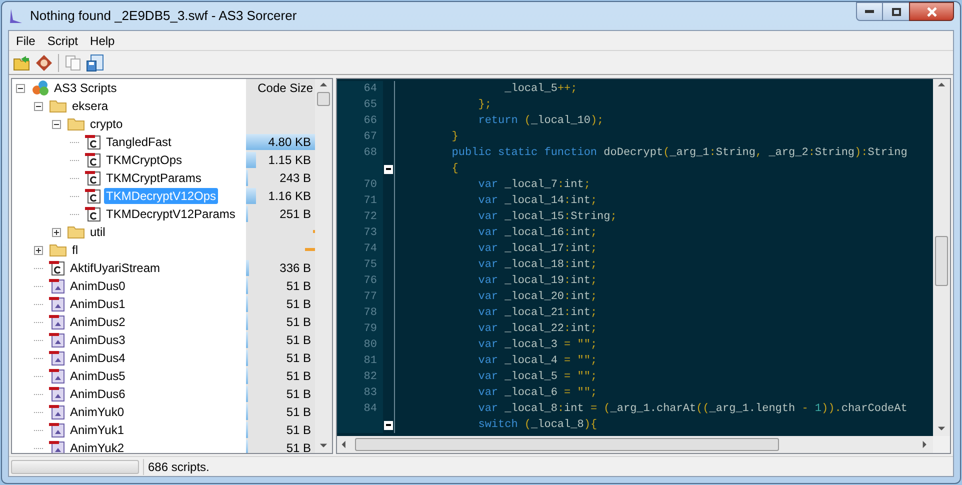 The height and width of the screenshot is (485, 962). What do you see at coordinates (154, 178) in the screenshot?
I see `tree-item: TKMCryptParams` at bounding box center [154, 178].